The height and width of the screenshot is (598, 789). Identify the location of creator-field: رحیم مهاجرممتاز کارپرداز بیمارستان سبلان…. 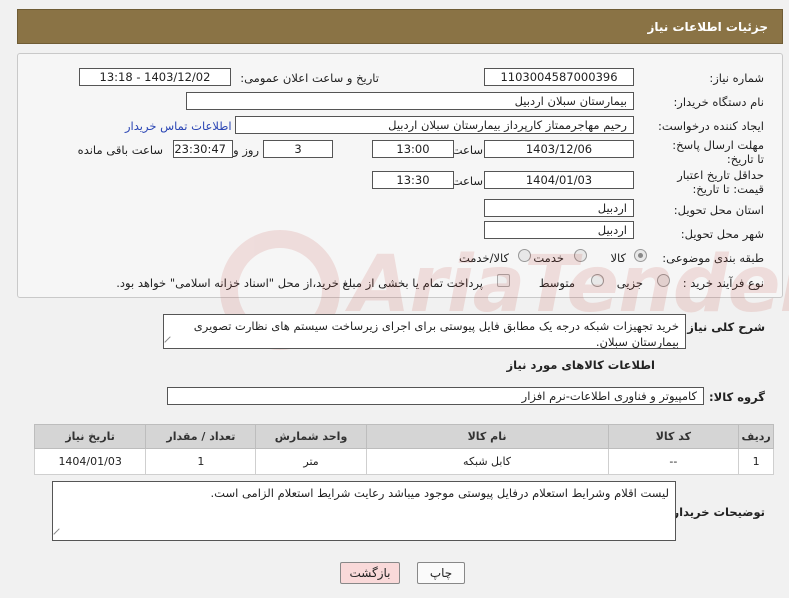
(434, 125).